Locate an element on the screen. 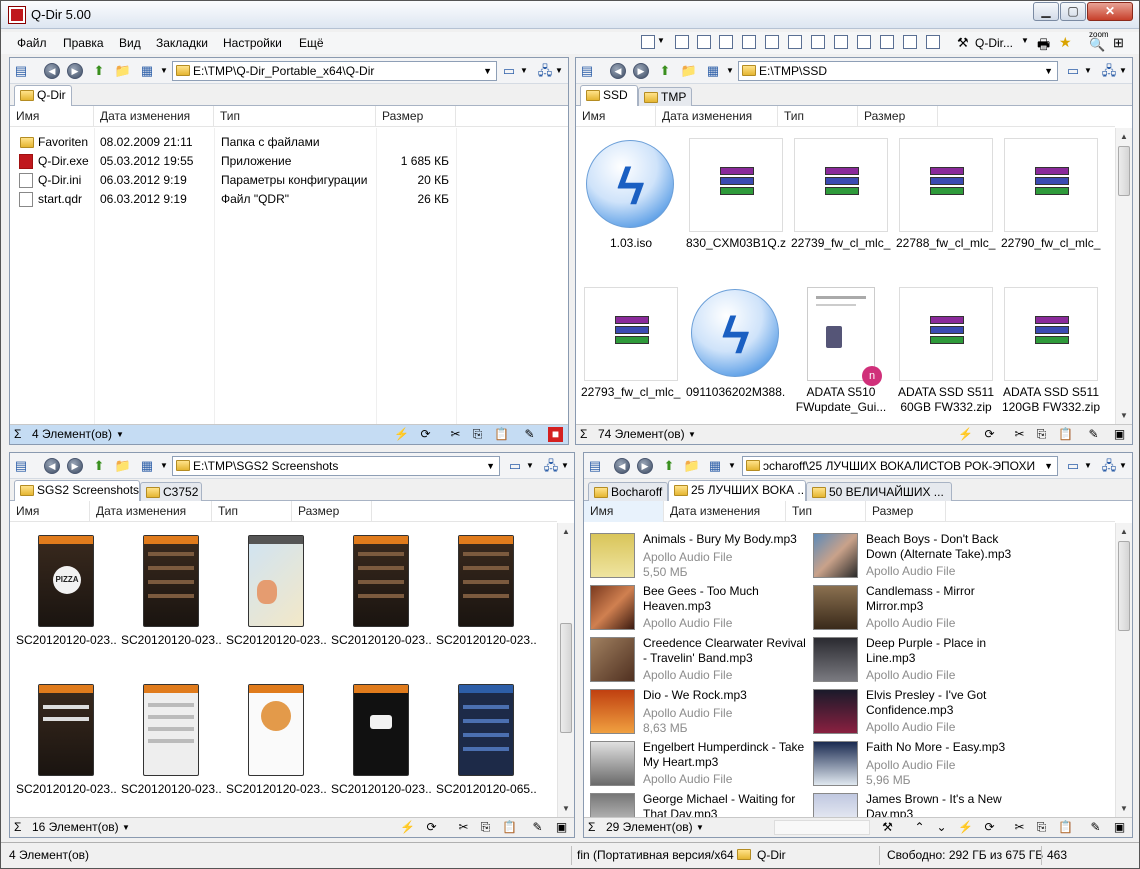 The width and height of the screenshot is (1140, 869). tab-q-dir: Q-Dir is located at coordinates (43, 96).